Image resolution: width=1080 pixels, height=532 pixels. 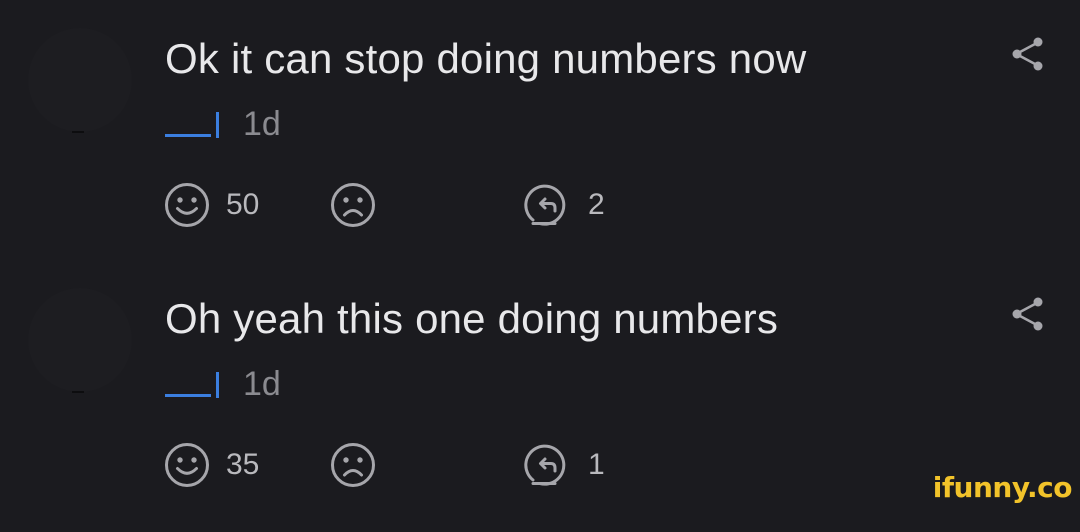 I want to click on reply-count: 2, so click(x=596, y=204).